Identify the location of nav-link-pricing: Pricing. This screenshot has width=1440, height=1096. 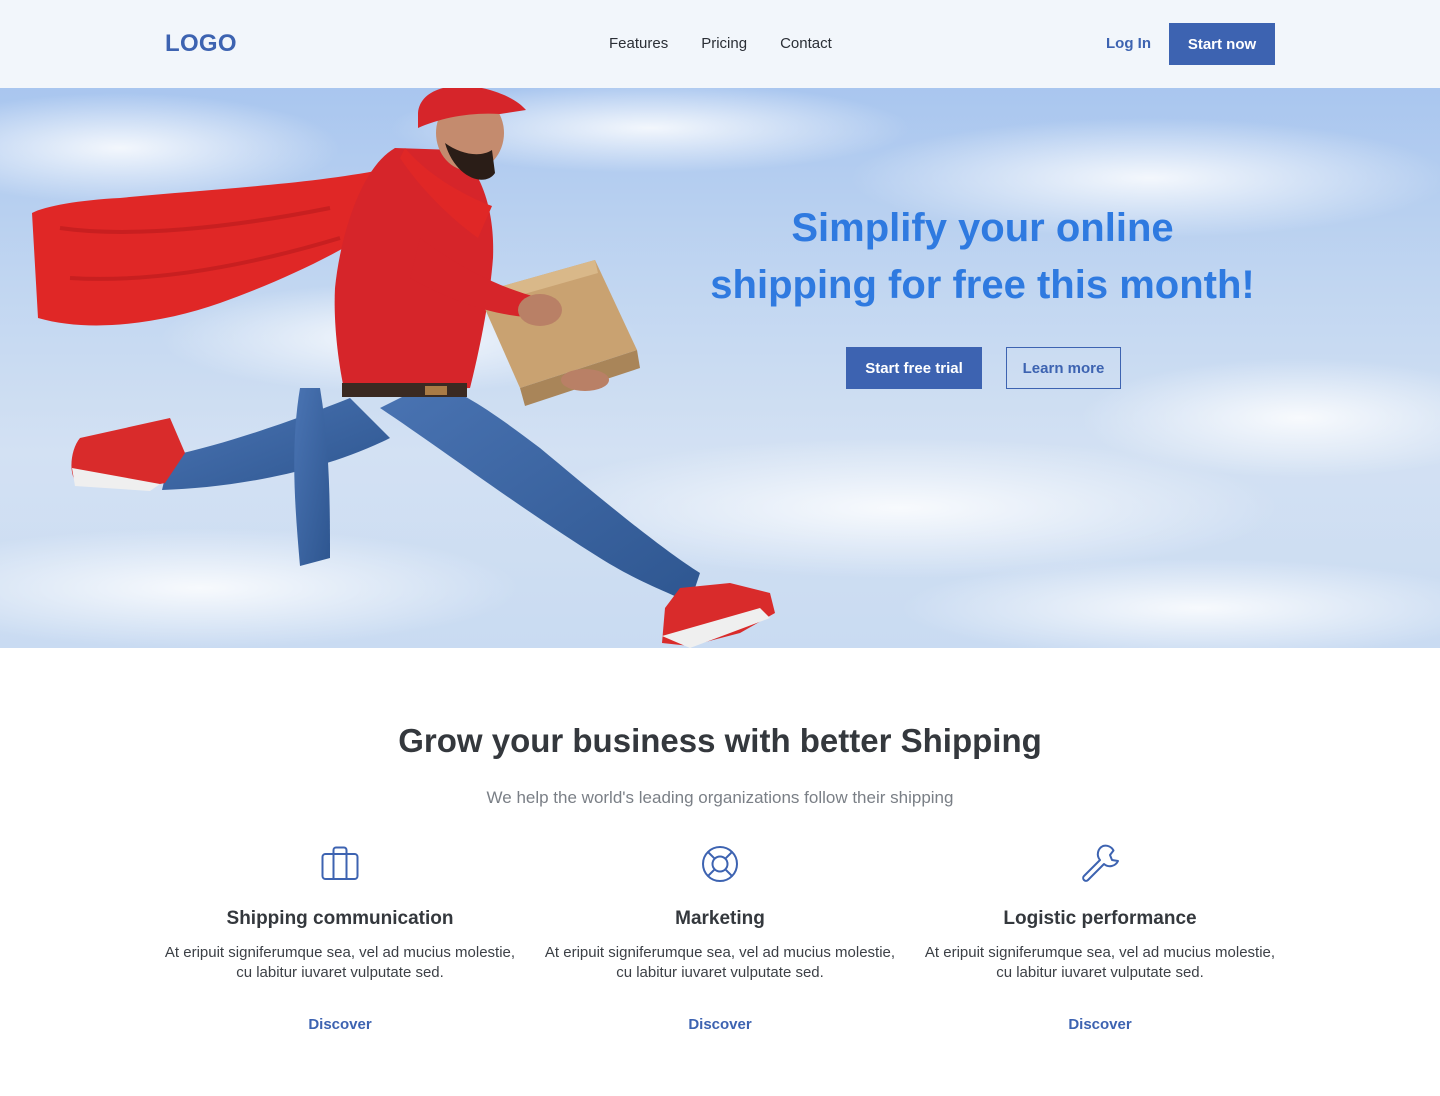
(724, 43).